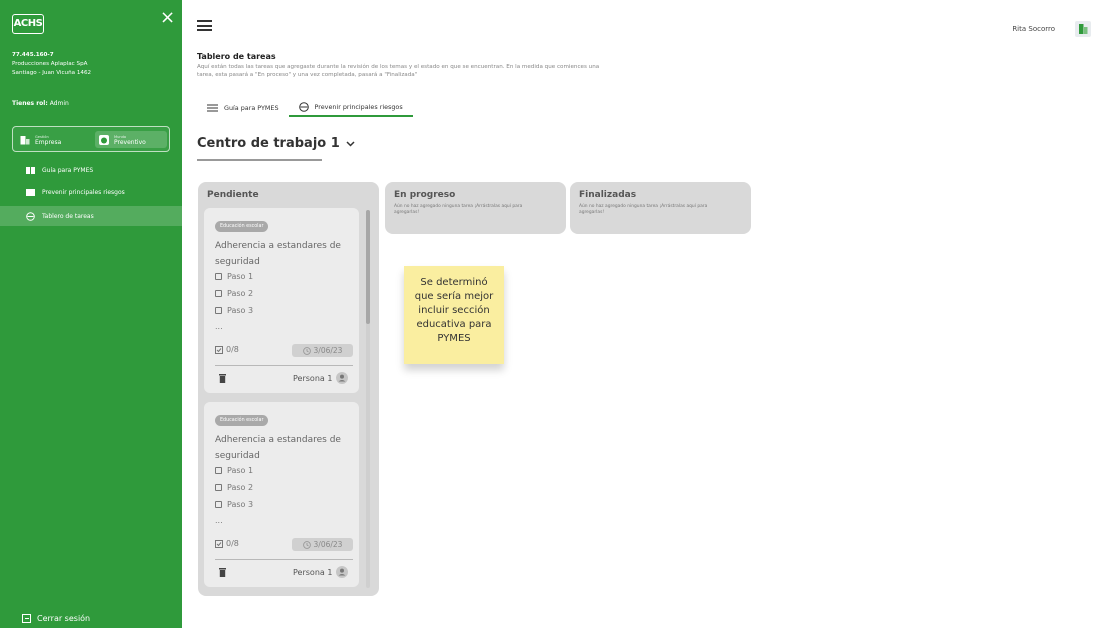 This screenshot has width=1102, height=628. I want to click on user-company-icon, so click(1083, 29).